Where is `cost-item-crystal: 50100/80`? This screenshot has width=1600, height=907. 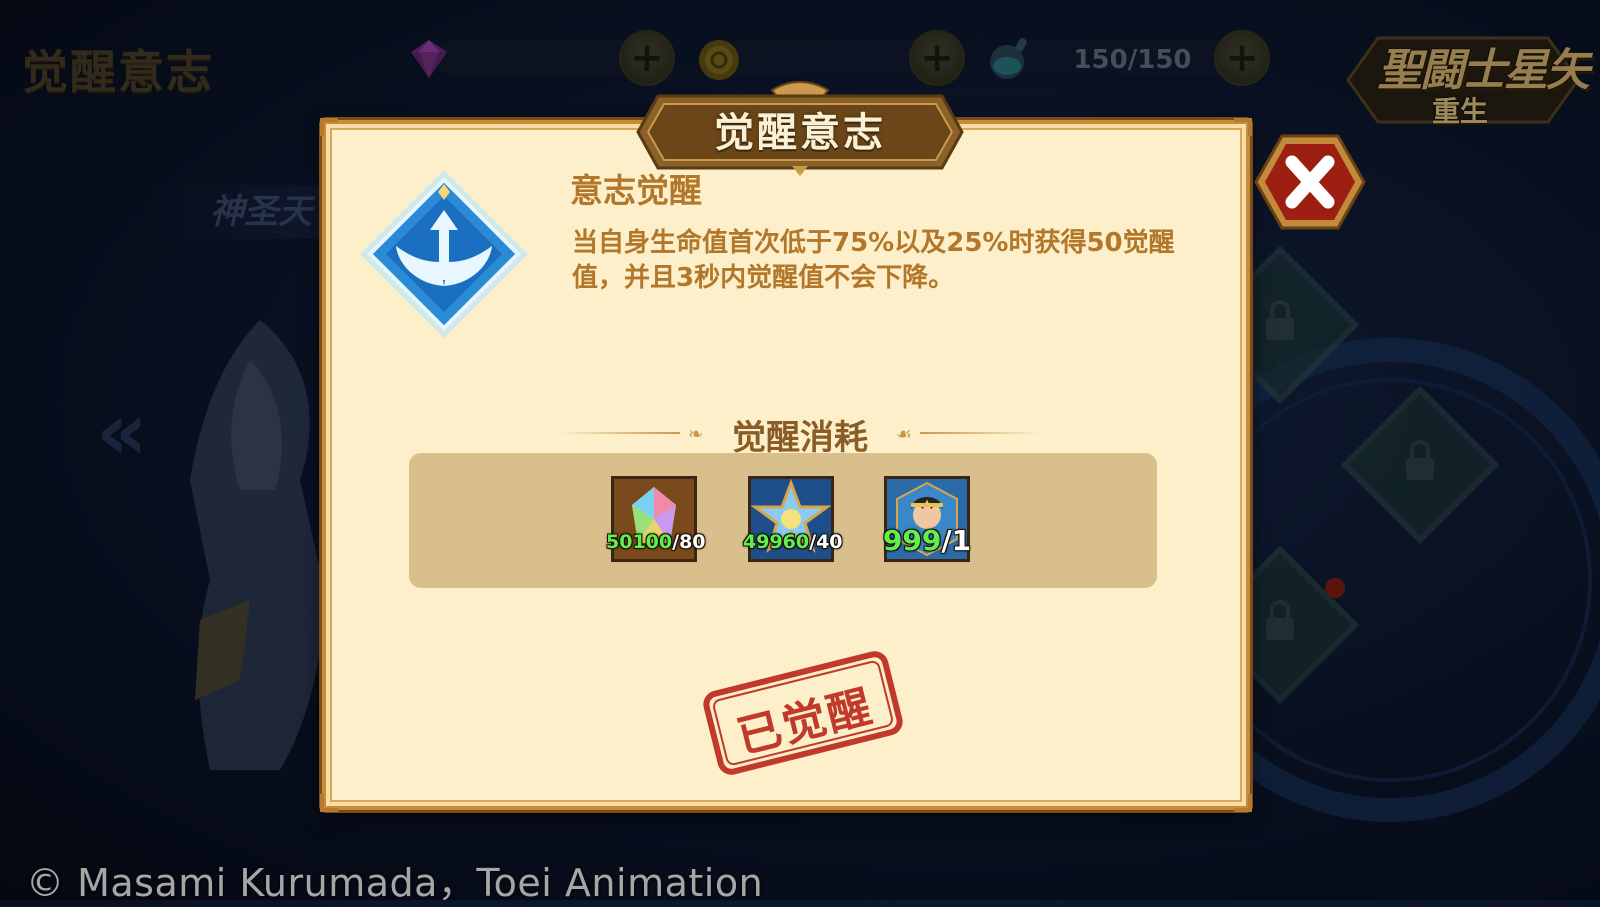
cost-item-crystal: 50100/80 is located at coordinates (656, 519).